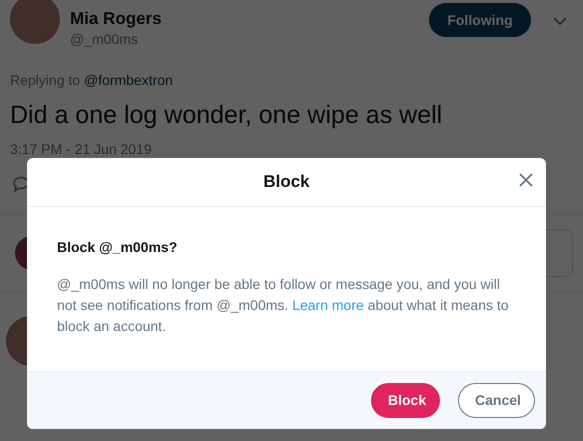 The height and width of the screenshot is (441, 583). What do you see at coordinates (283, 305) in the screenshot?
I see `dialog-message: @_m00ms will no longer be able to follow or message you, and you will not see notifications from @_m00ms. Learn more about what it means to block an account.` at bounding box center [283, 305].